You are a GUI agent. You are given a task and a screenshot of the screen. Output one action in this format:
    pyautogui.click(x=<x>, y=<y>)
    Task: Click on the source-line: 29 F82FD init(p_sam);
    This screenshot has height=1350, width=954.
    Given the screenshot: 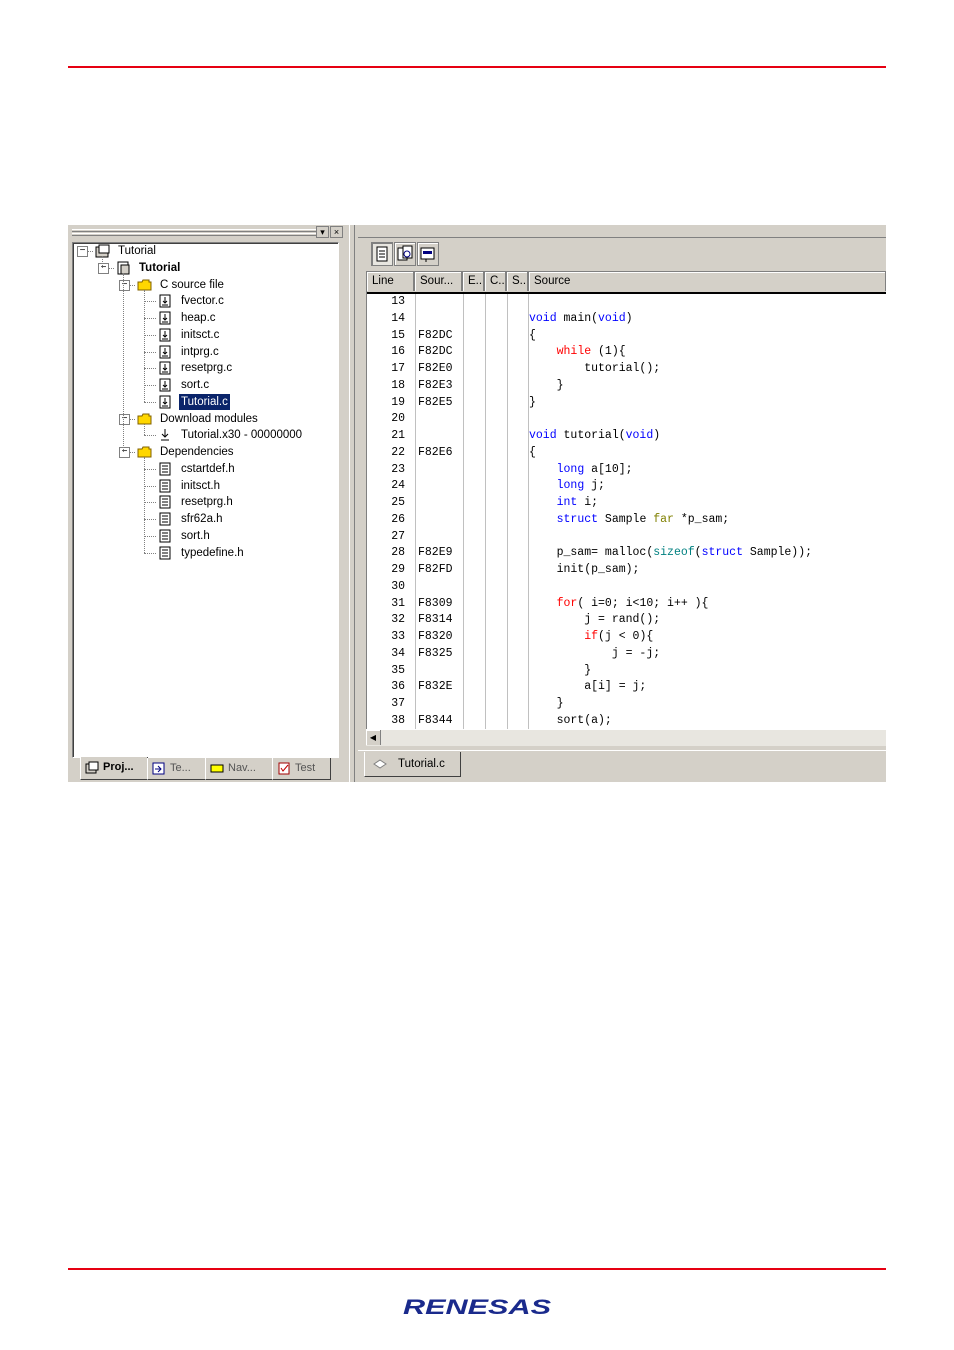 What is the action you would take?
    pyautogui.click(x=626, y=570)
    